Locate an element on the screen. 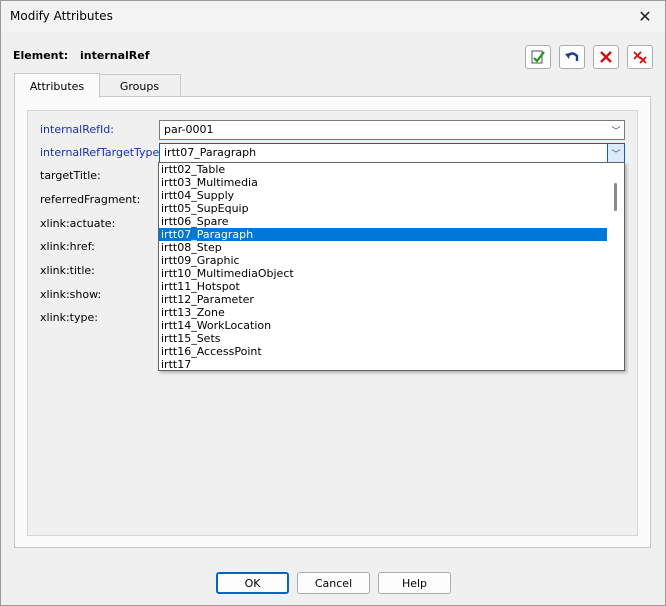 The image size is (666, 606). label-internalreftargettype: internalRefTargetType: is located at coordinates (101, 152).